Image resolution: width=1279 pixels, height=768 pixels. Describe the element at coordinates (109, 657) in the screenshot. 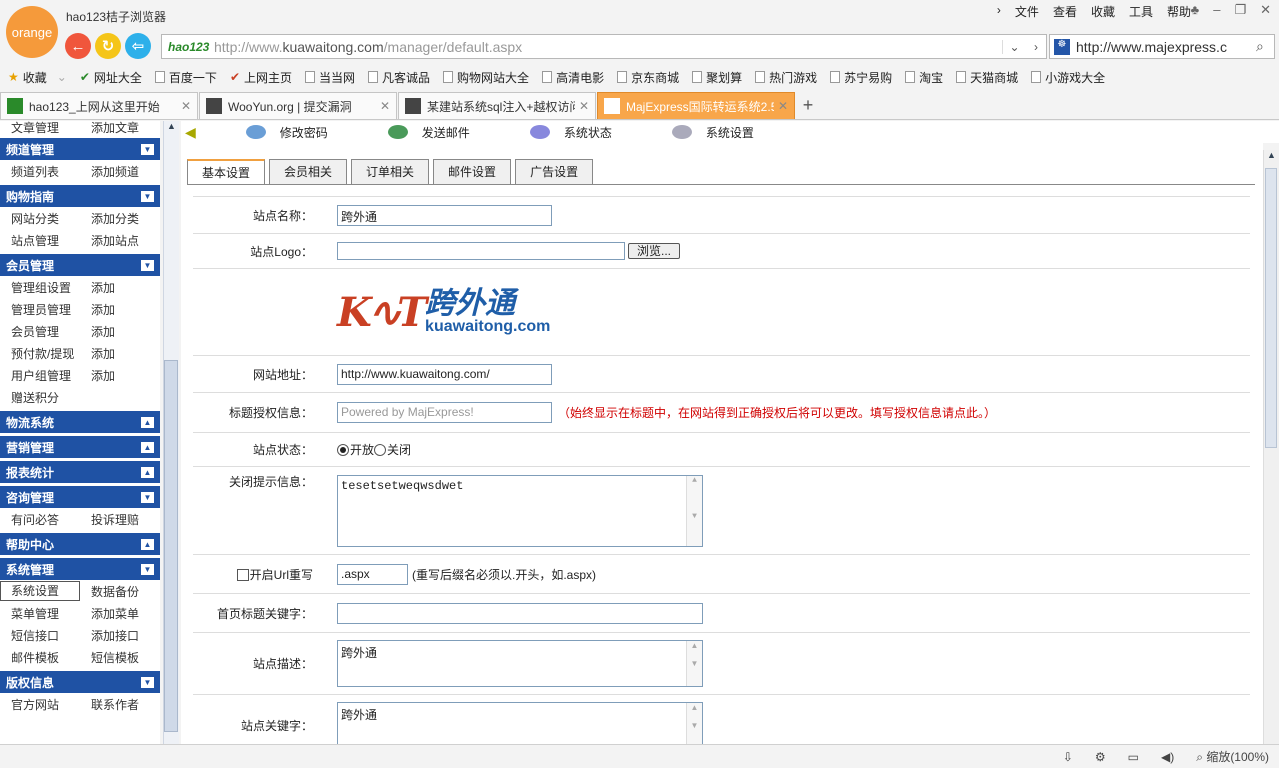

I see `sidebar-link: 短信模板` at that location.